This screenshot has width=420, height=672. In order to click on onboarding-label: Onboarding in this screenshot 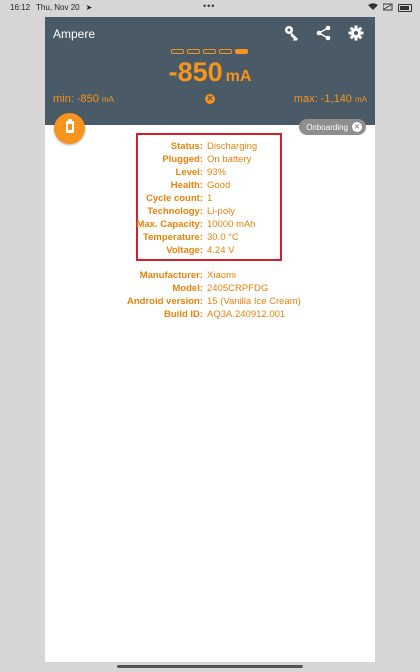, I will do `click(327, 127)`.